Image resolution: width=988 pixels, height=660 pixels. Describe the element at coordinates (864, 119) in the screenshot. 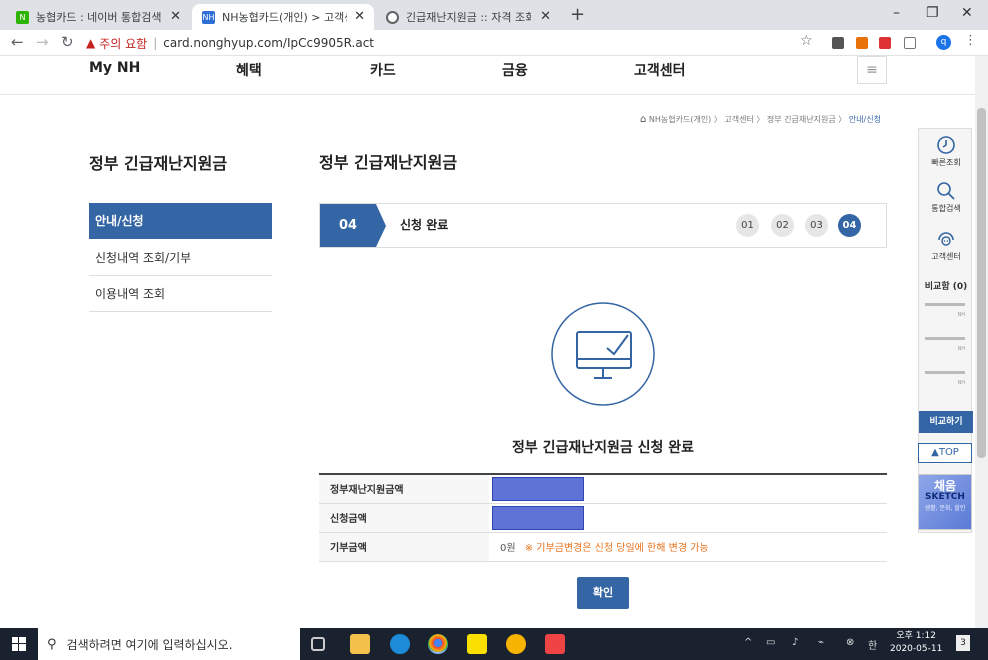

I see `breadcrumb-current: 안내/신청` at that location.